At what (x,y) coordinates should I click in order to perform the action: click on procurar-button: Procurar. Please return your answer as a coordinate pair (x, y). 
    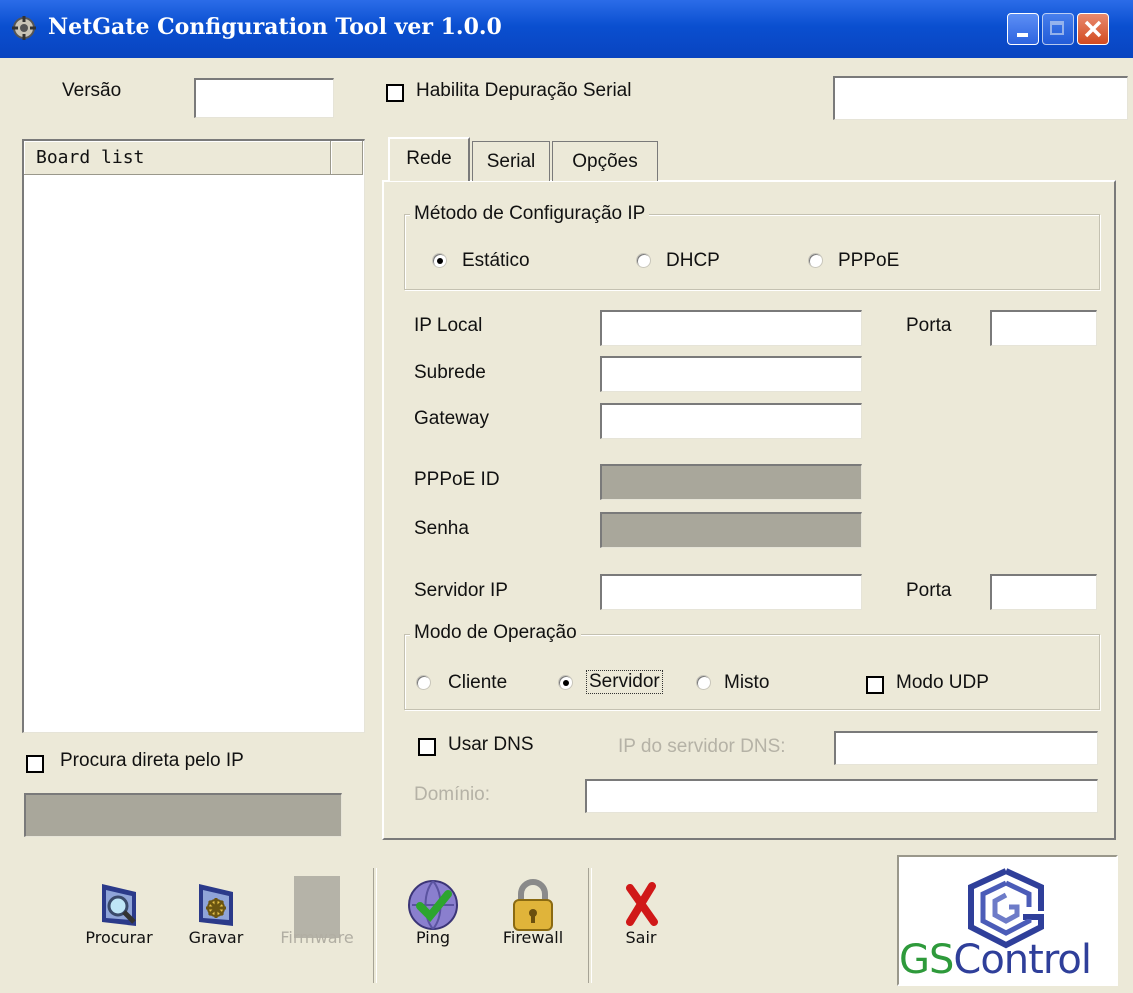
    Looking at the image, I should click on (119, 928).